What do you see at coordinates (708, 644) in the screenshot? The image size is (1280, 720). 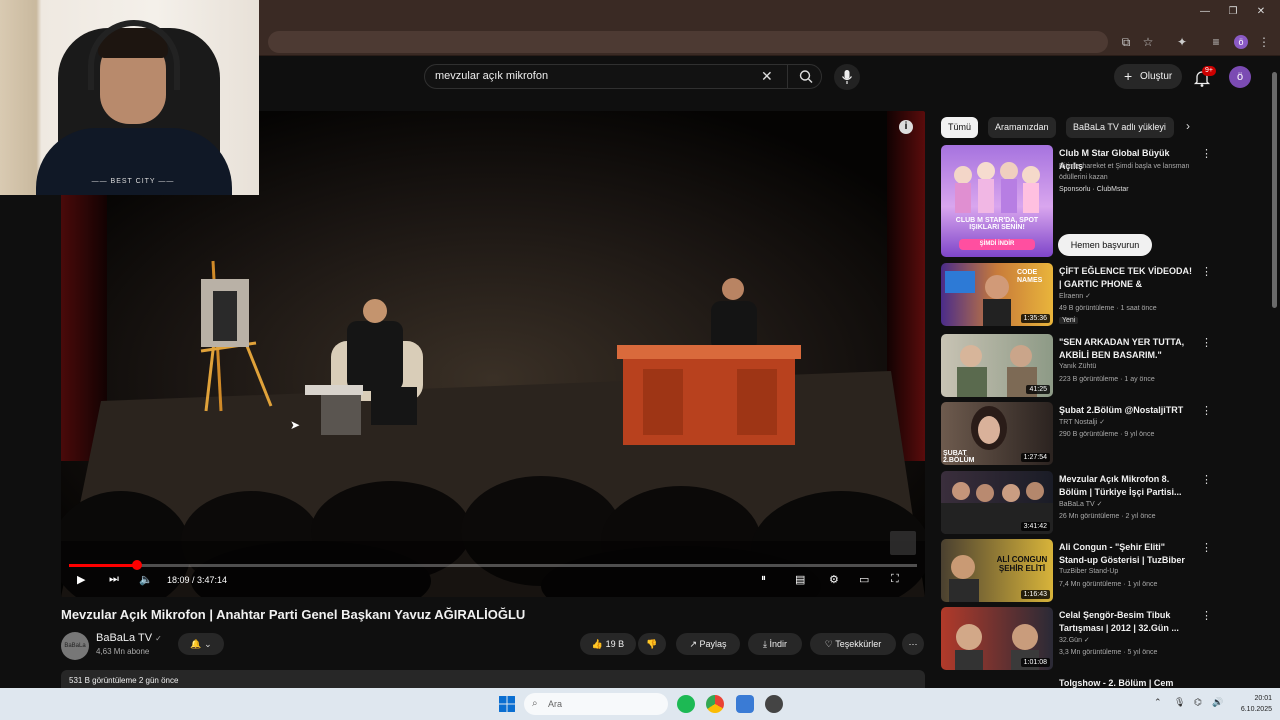 I see `share-button: ↗ Paylaş` at bounding box center [708, 644].